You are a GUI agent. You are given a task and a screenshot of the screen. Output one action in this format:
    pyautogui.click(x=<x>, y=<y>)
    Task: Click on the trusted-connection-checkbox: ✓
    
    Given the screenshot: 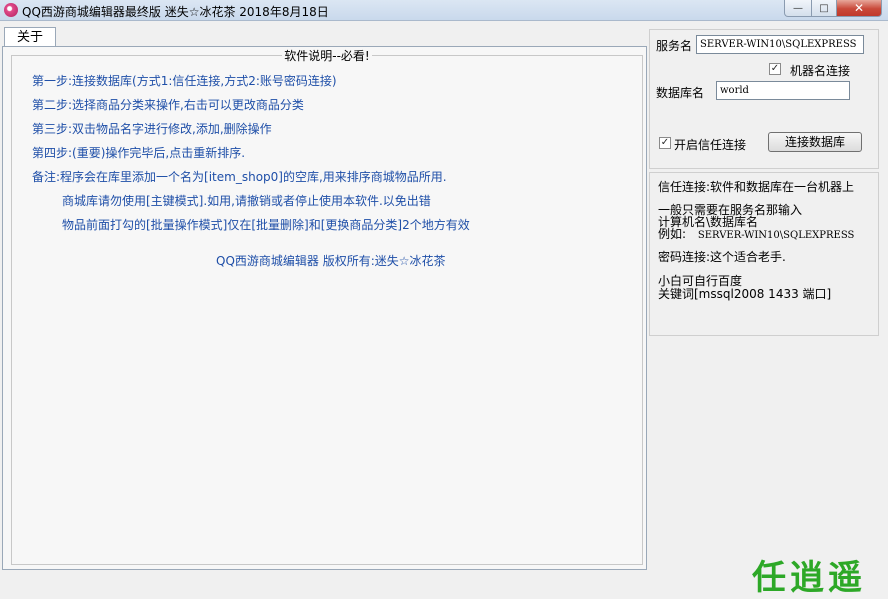 What is the action you would take?
    pyautogui.click(x=665, y=143)
    